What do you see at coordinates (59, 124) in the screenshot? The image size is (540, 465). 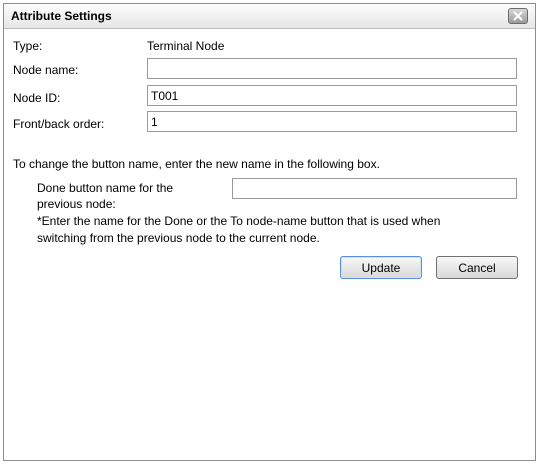 I see `front-back-order-label: Front/back order:` at bounding box center [59, 124].